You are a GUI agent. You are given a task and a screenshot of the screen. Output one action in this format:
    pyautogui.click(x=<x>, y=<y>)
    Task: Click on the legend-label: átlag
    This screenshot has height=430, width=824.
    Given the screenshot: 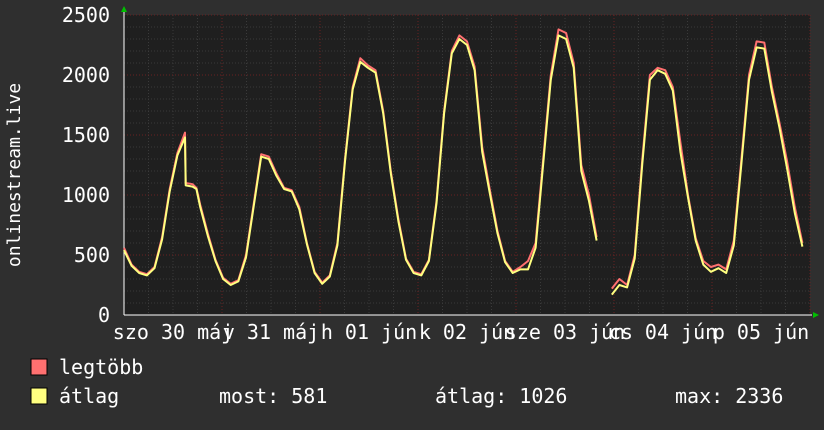 What is the action you would take?
    pyautogui.click(x=89, y=396)
    